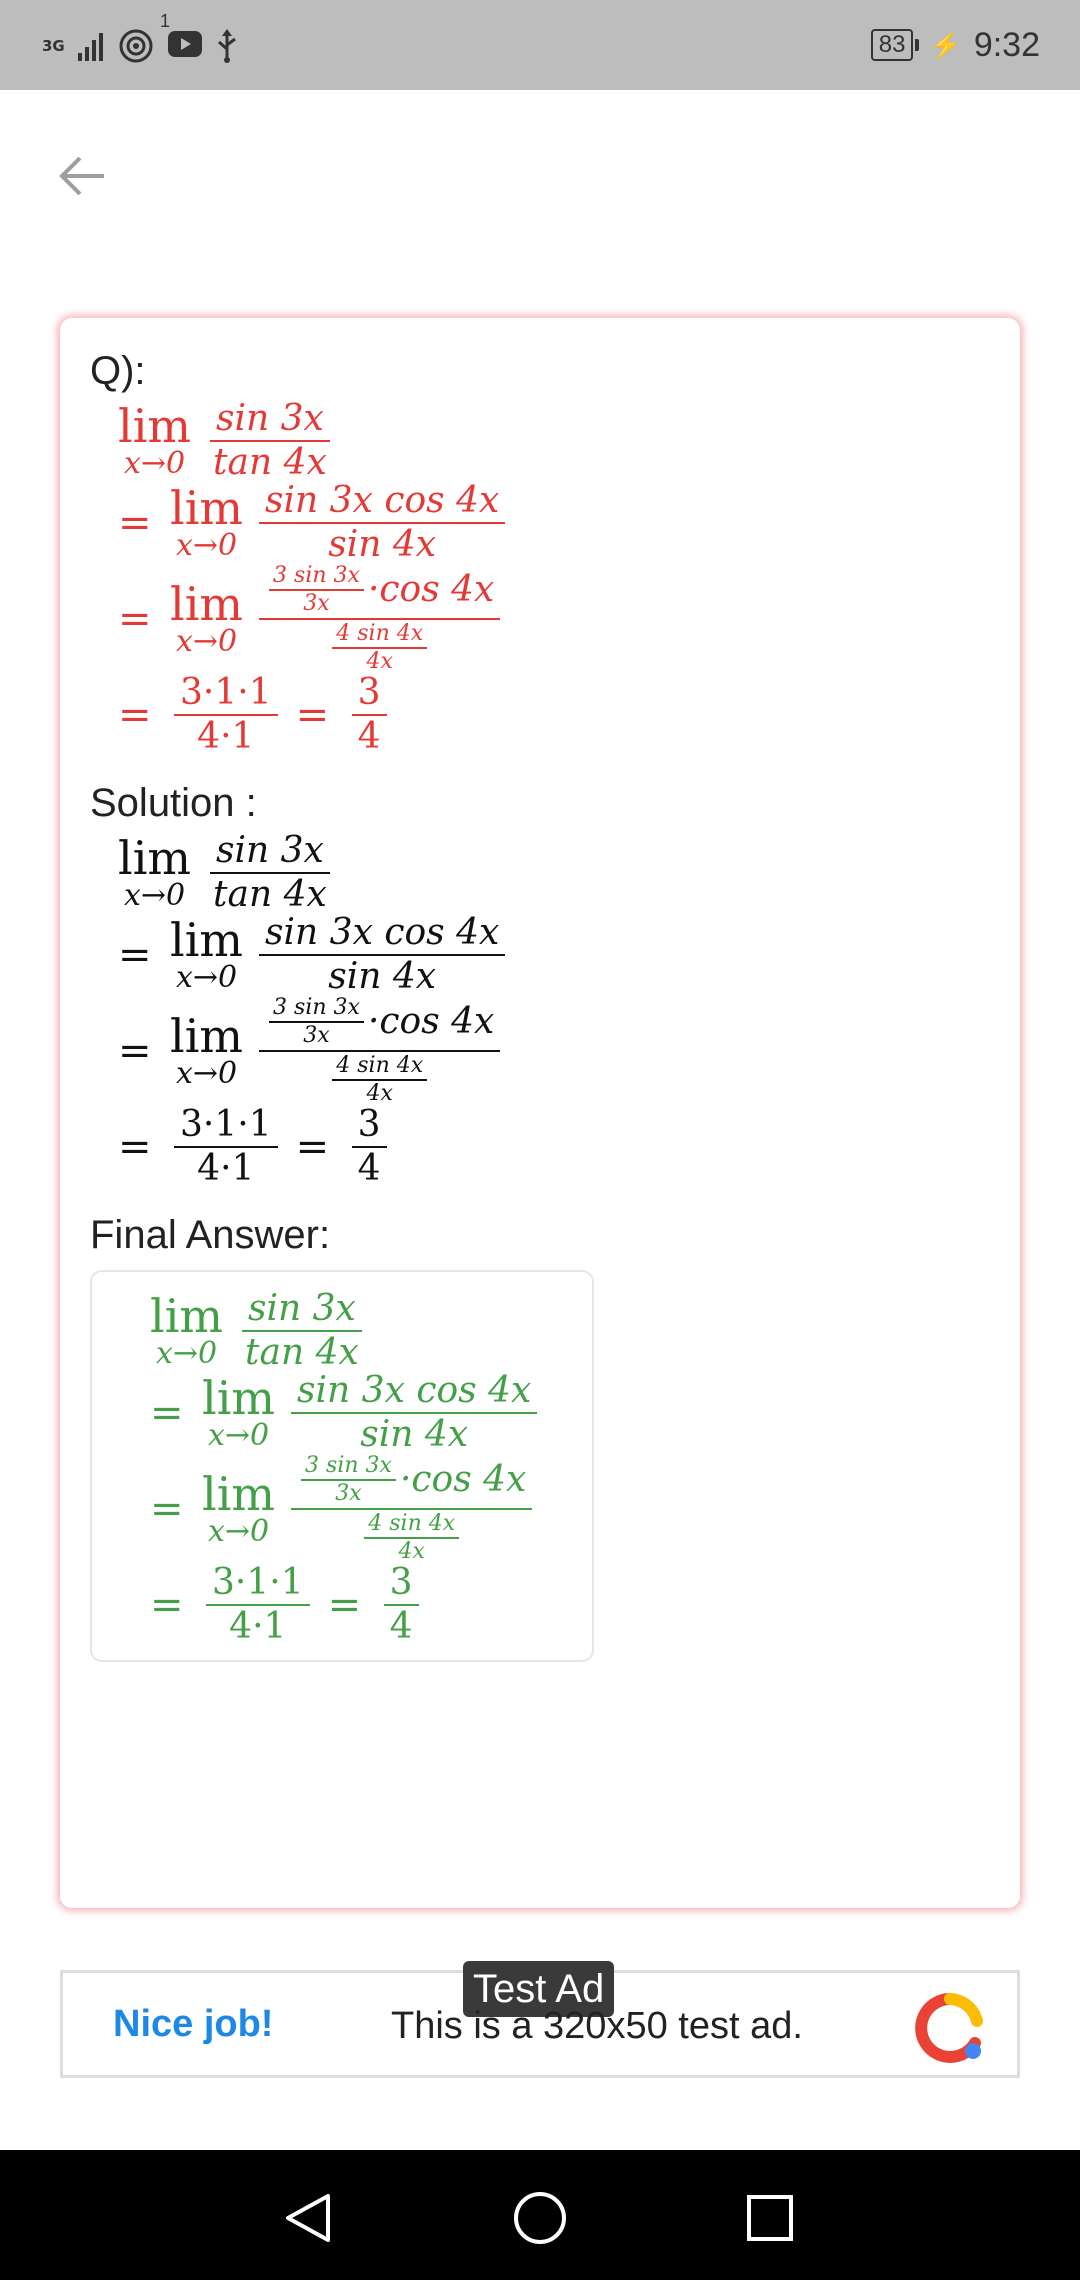 The image size is (1080, 2280). What do you see at coordinates (895, 45) in the screenshot?
I see `battery-indicator: 83` at bounding box center [895, 45].